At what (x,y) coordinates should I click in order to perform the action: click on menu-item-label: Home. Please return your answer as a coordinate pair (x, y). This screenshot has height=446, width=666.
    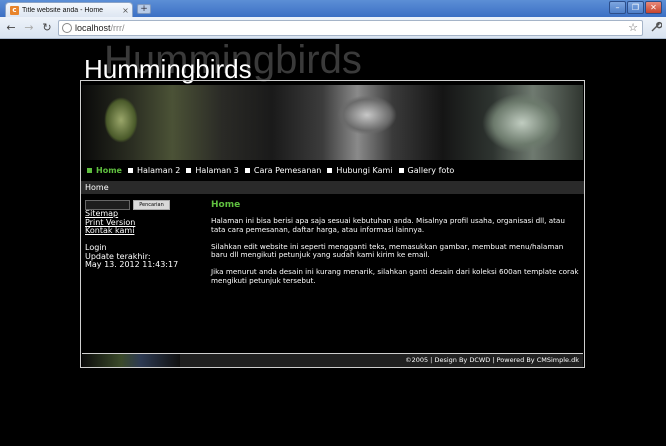
    Looking at the image, I should click on (109, 170).